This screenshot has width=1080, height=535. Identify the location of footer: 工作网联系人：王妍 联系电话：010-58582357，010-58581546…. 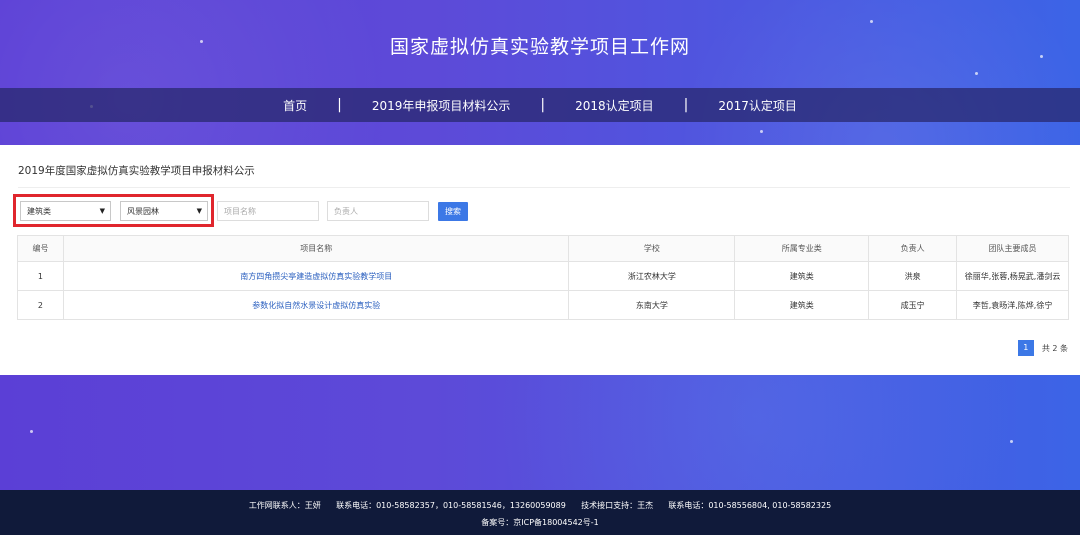
(540, 512).